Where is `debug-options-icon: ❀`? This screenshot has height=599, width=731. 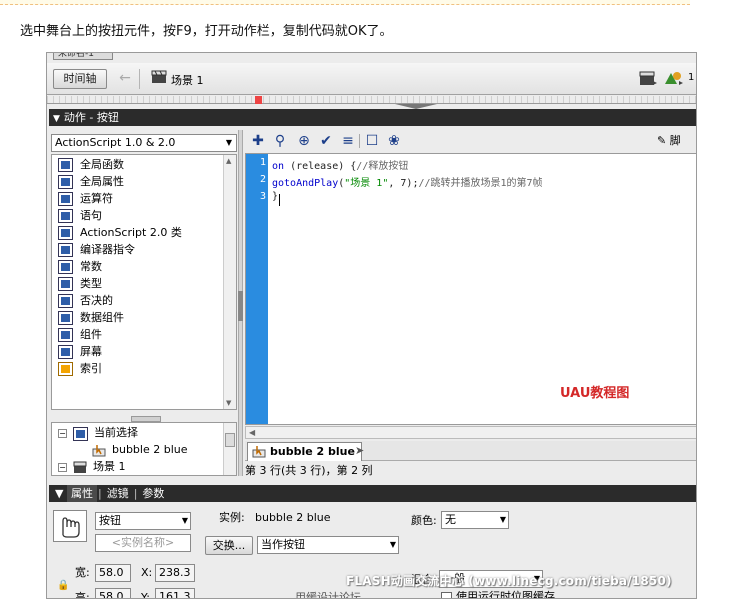 debug-options-icon: ❀ is located at coordinates (394, 141).